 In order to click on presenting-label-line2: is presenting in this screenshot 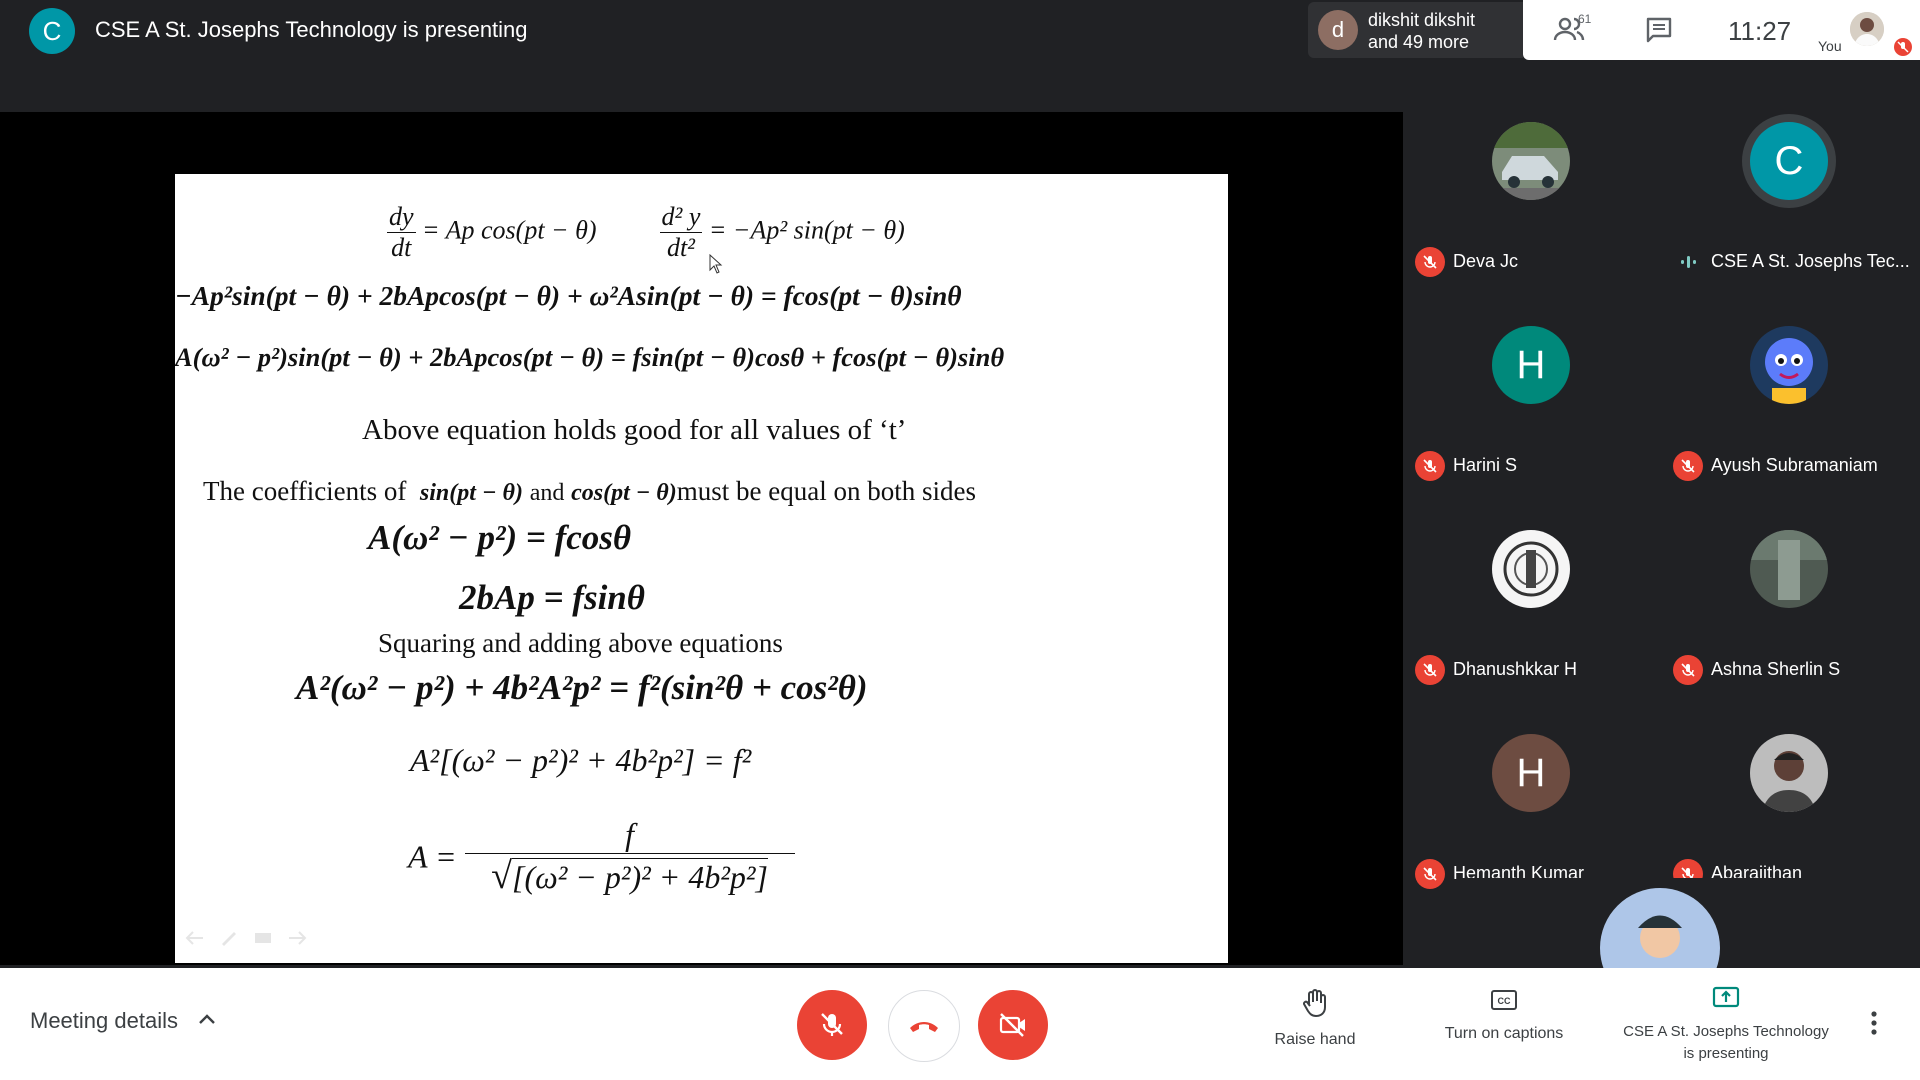, I will do `click(1726, 1053)`.